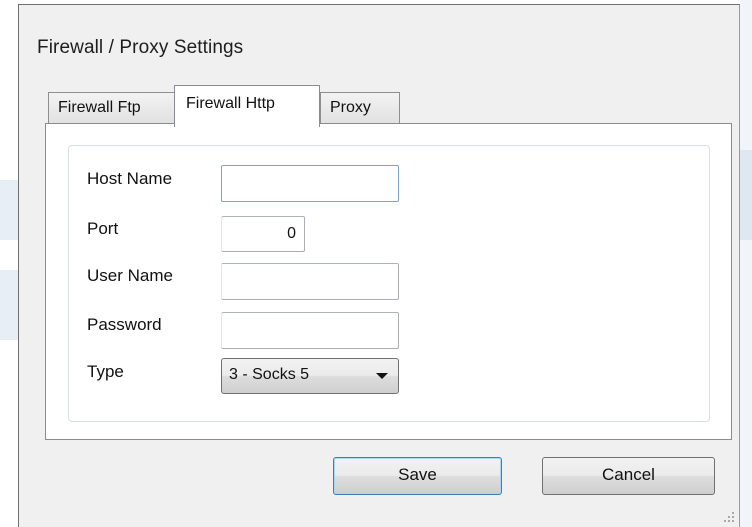 The width and height of the screenshot is (752, 527). I want to click on background-window-edge, so click(746, 263).